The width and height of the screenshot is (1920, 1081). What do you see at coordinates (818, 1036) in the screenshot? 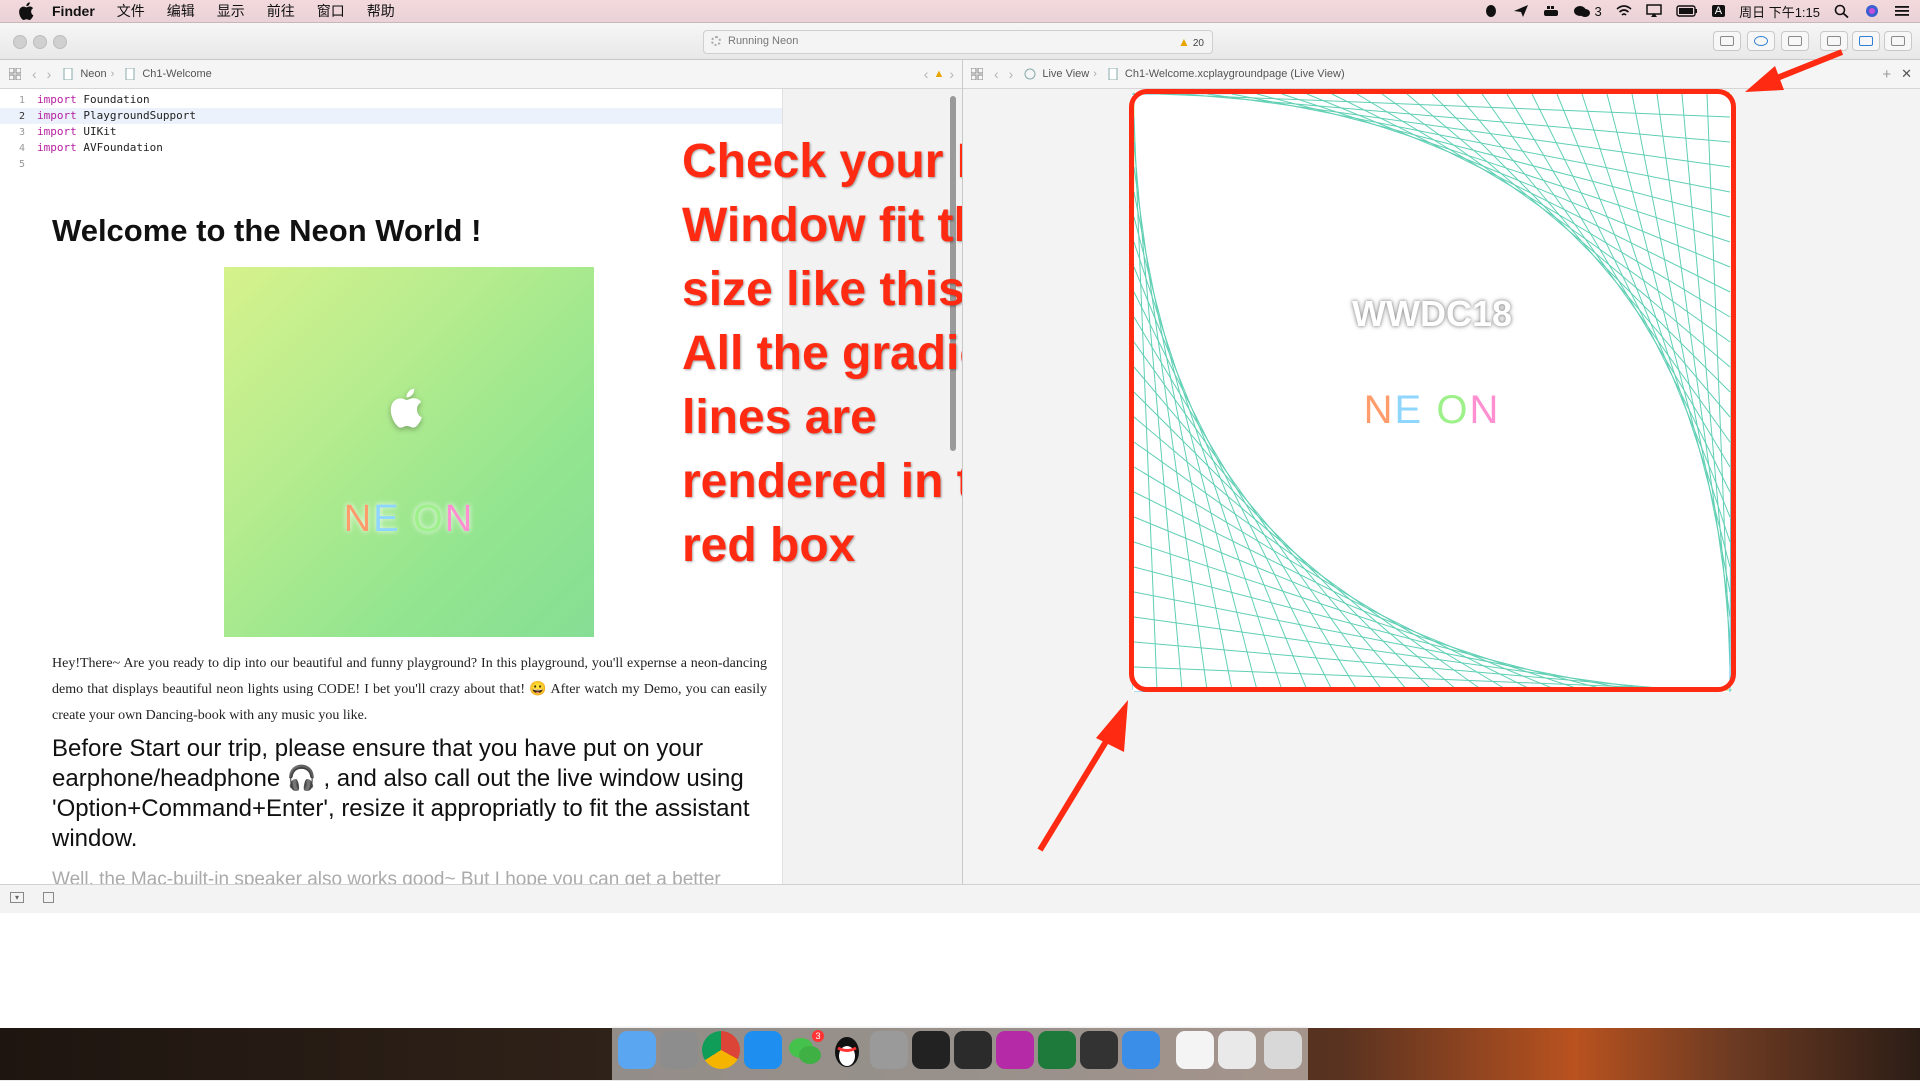
I see `wechat-badge: 3` at bounding box center [818, 1036].